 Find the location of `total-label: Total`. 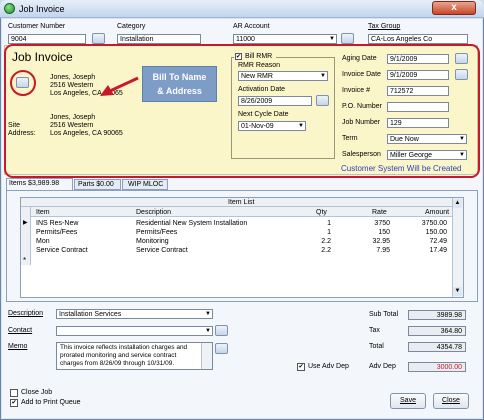

total-label: Total is located at coordinates (376, 346).